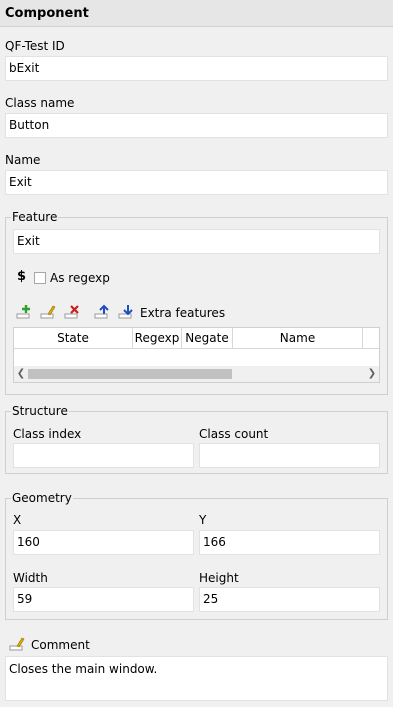 This screenshot has height=707, width=393. What do you see at coordinates (183, 313) in the screenshot?
I see `extra-features-label: Extra features` at bounding box center [183, 313].